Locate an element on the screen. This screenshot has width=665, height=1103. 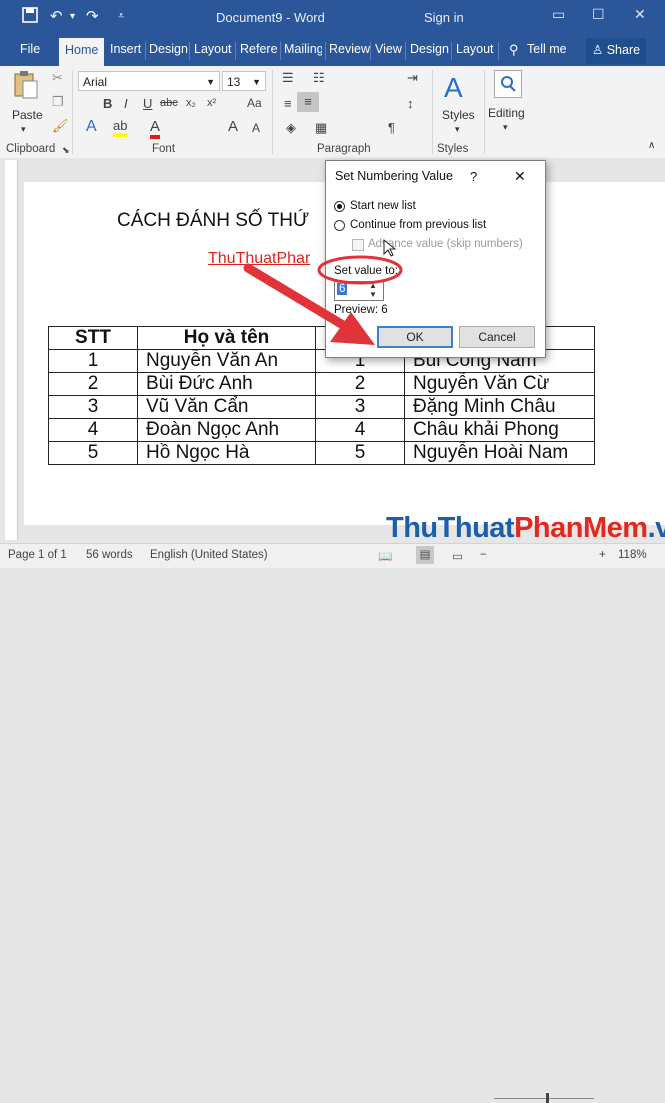
watermark-part1: ThuThuat is located at coordinates (450, 528).